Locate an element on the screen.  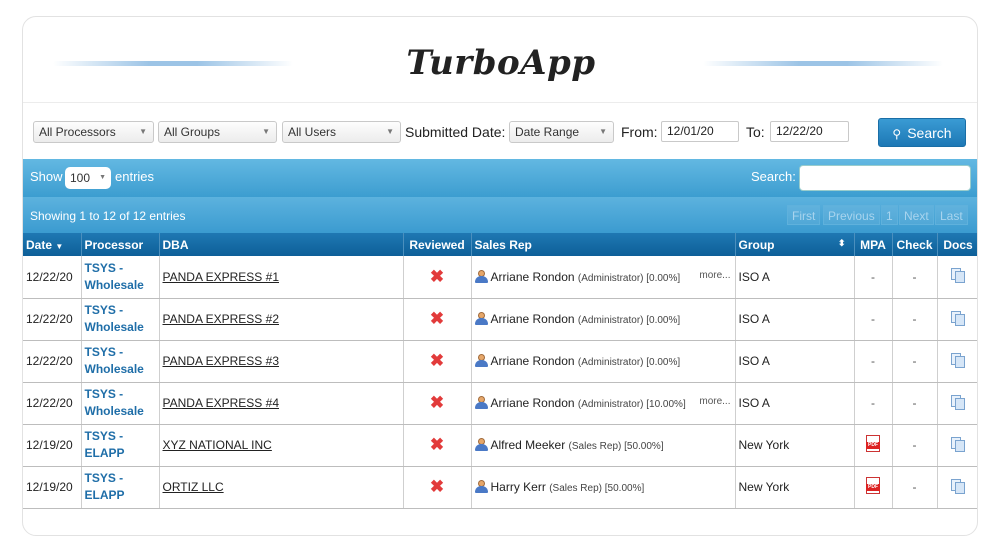
processor-select: All Processors ▼ is located at coordinates (93, 132).